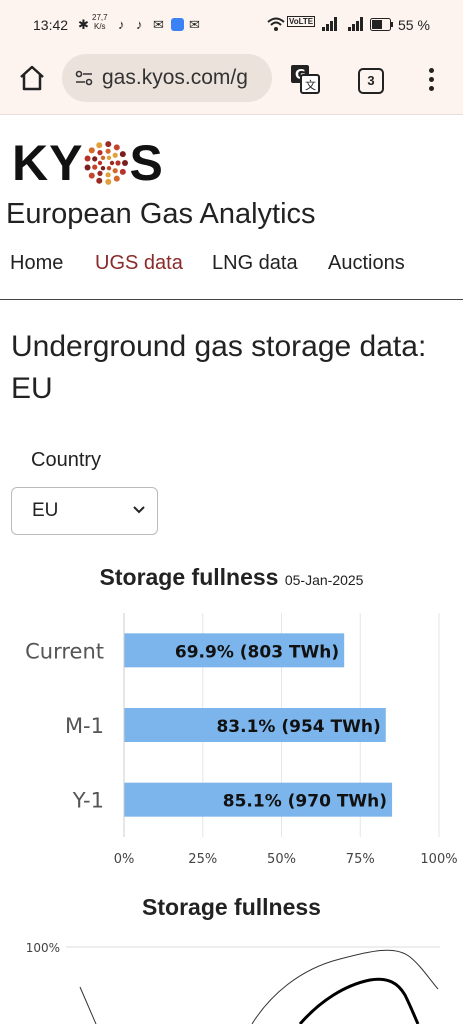  What do you see at coordinates (189, 577) in the screenshot?
I see `bar-chart-title-text: Storage fullness` at bounding box center [189, 577].